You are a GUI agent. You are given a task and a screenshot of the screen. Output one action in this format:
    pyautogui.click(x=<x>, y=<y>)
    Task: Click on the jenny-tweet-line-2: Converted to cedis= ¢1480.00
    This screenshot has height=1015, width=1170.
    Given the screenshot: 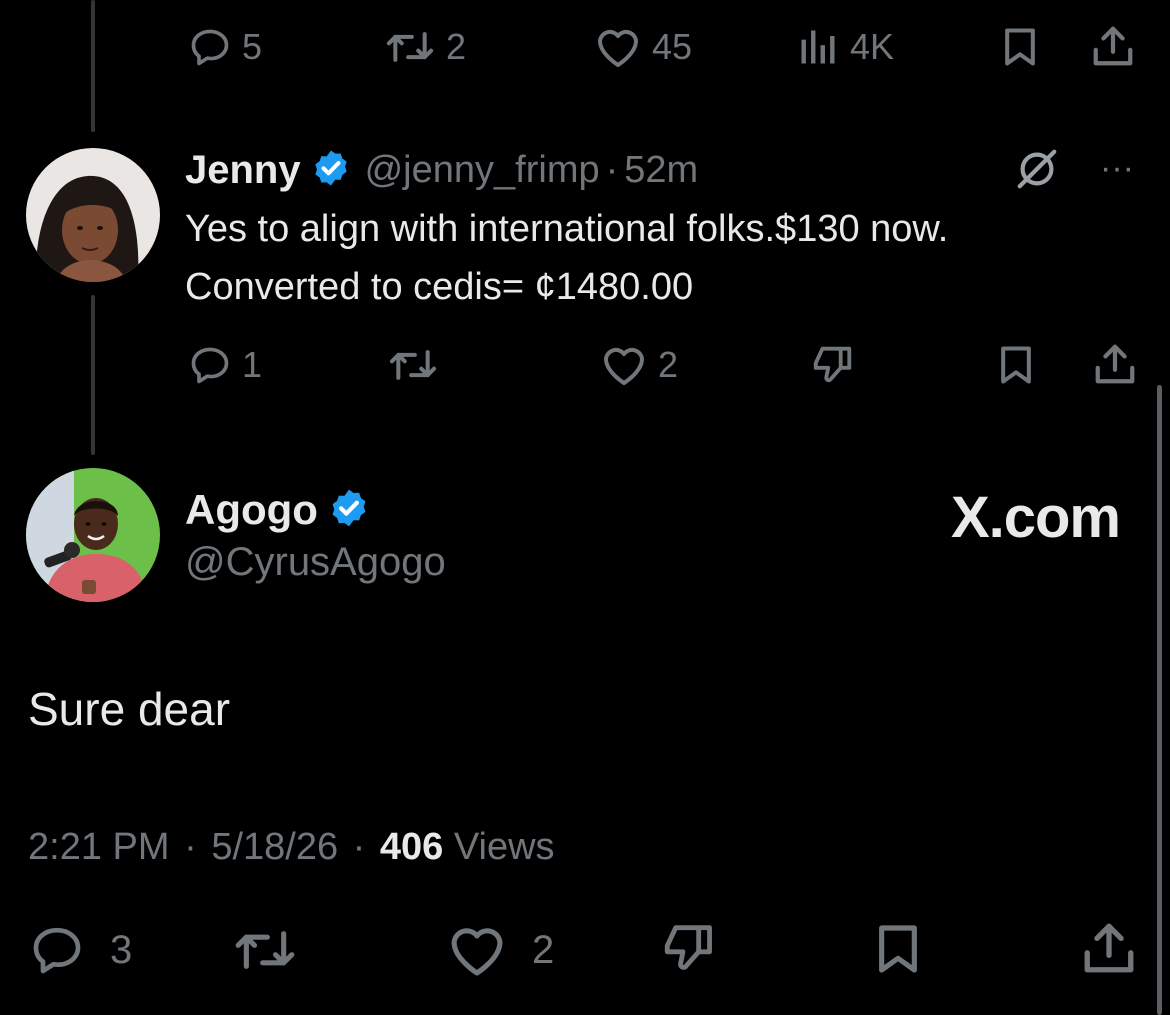 What is the action you would take?
    pyautogui.click(x=439, y=287)
    